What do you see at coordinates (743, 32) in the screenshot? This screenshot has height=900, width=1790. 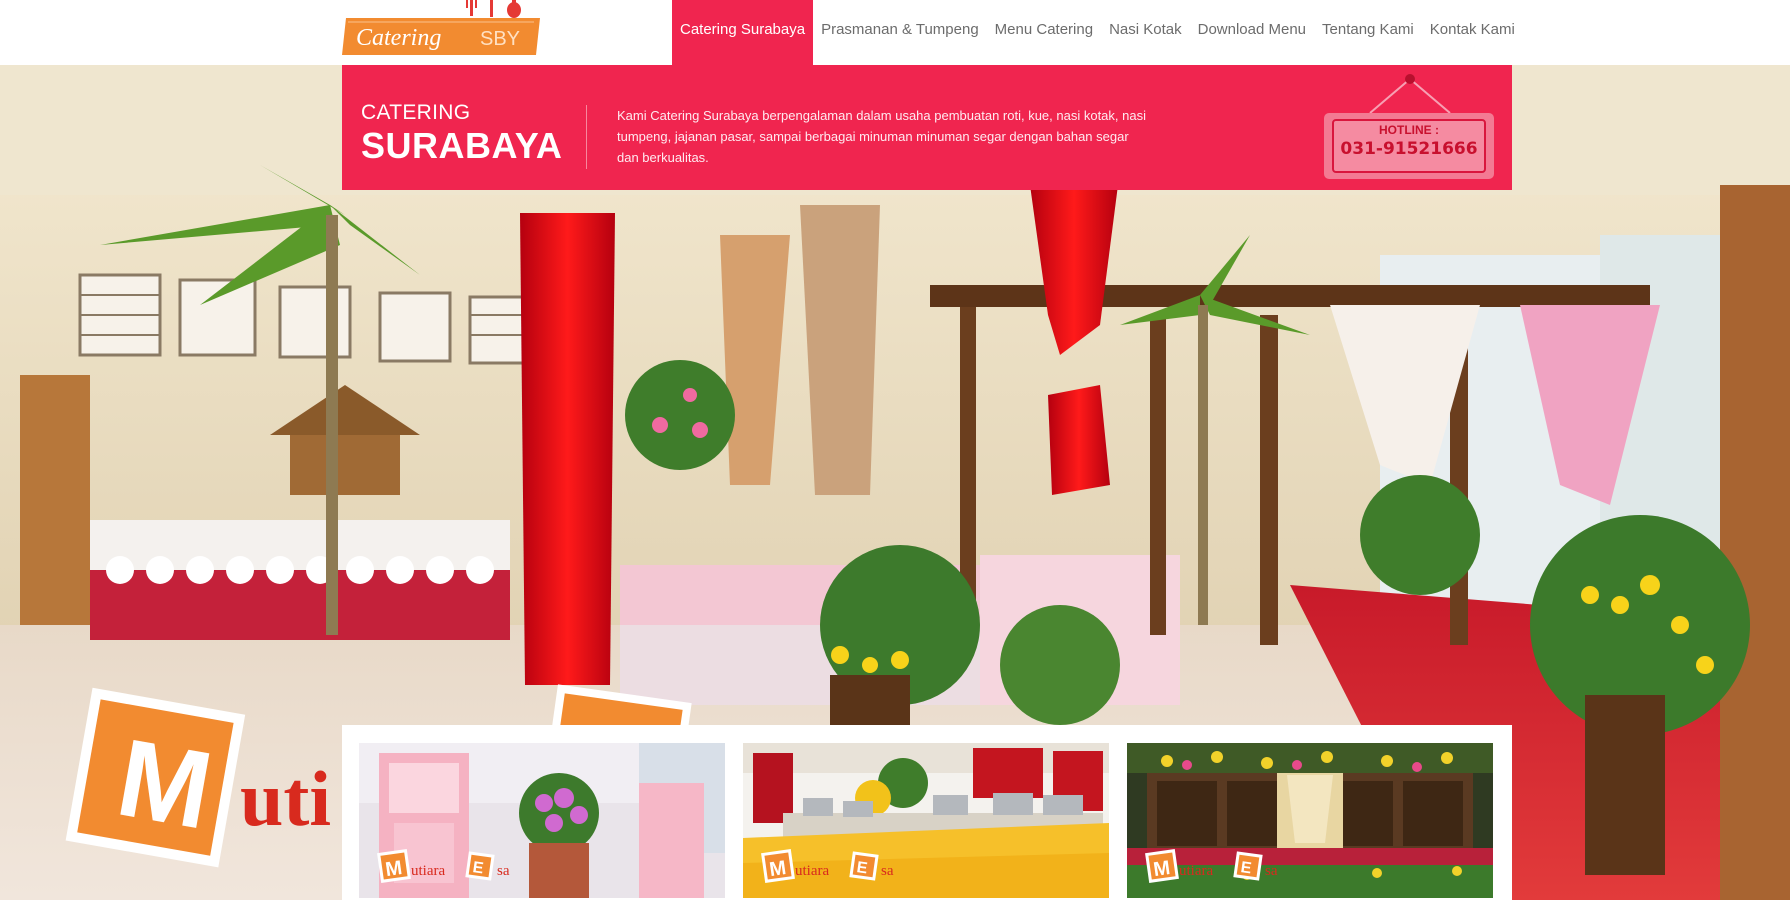 I see `nav-item-catering-surabaya: Catering Surabaya` at bounding box center [743, 32].